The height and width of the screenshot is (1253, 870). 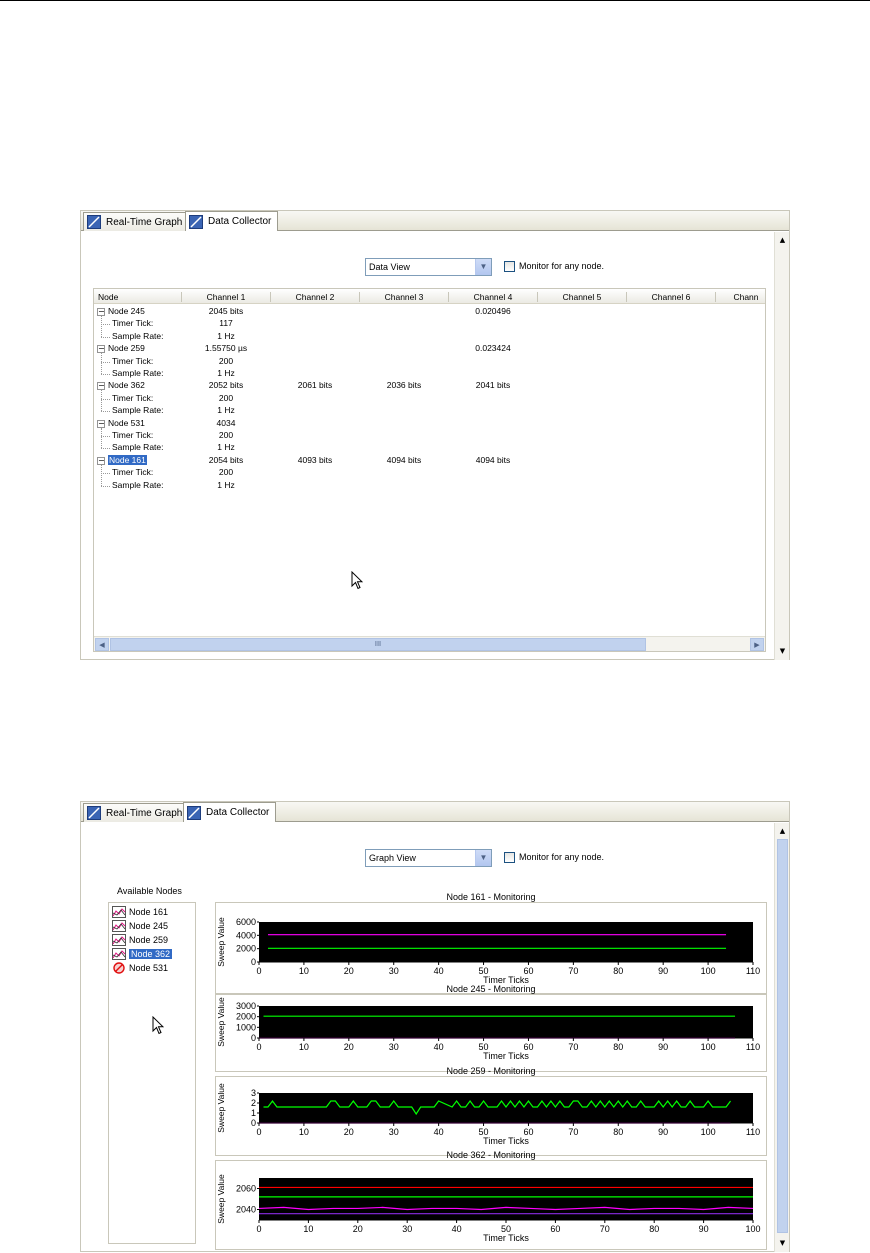 What do you see at coordinates (221, 1199) in the screenshot?
I see `y-axis-label: Sweep Value` at bounding box center [221, 1199].